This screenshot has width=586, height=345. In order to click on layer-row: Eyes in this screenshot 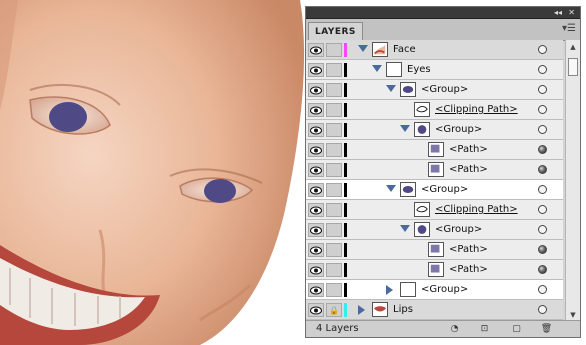, I will do `click(434, 70)`.